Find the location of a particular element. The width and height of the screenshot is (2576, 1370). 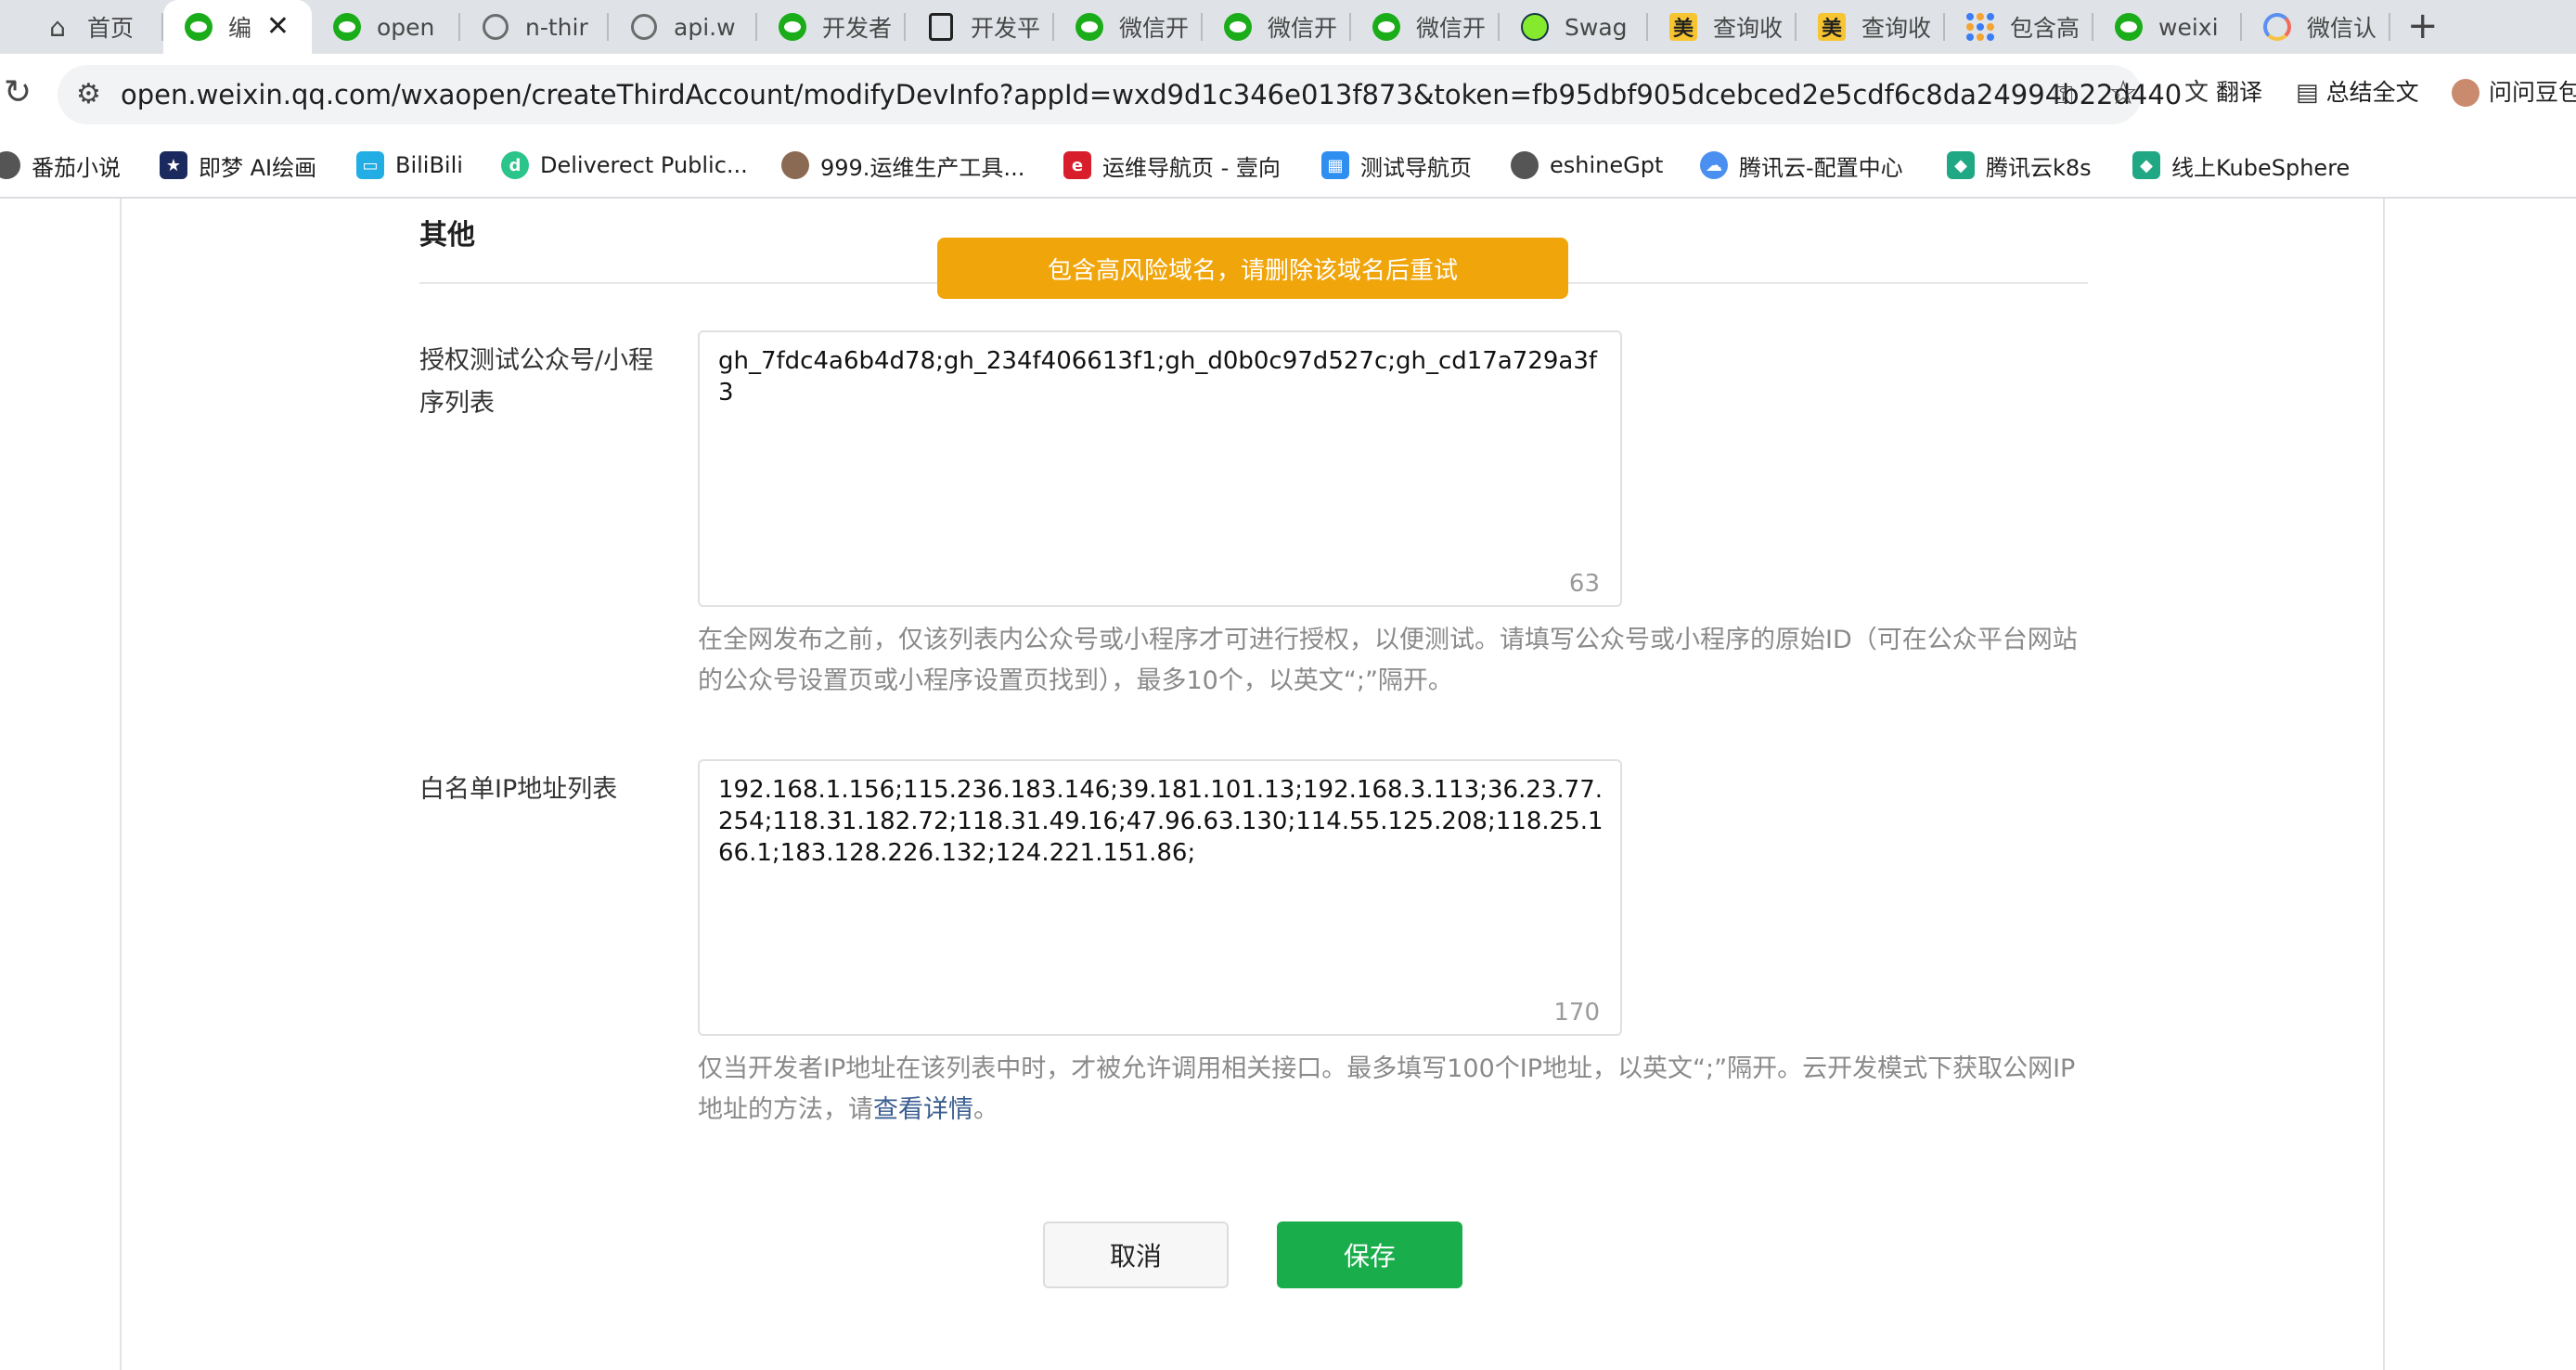

avatar is located at coordinates (2465, 93).